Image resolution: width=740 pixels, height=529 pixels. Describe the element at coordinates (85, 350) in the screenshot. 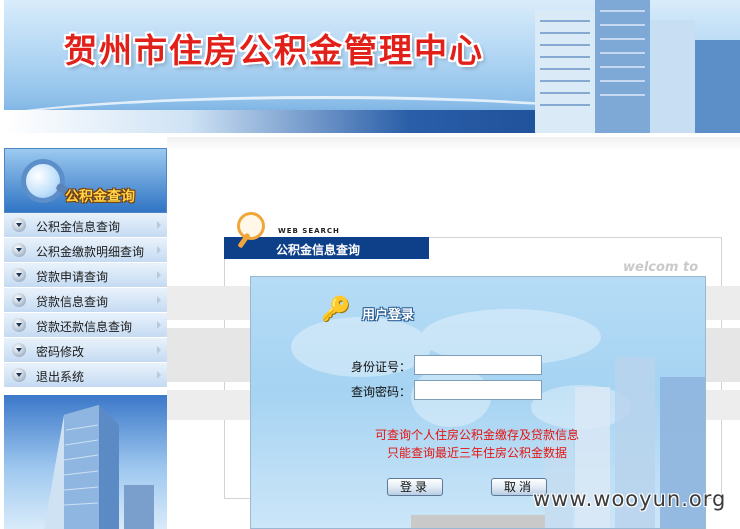

I see `sidebar-item-change-password: 密码修改` at that location.